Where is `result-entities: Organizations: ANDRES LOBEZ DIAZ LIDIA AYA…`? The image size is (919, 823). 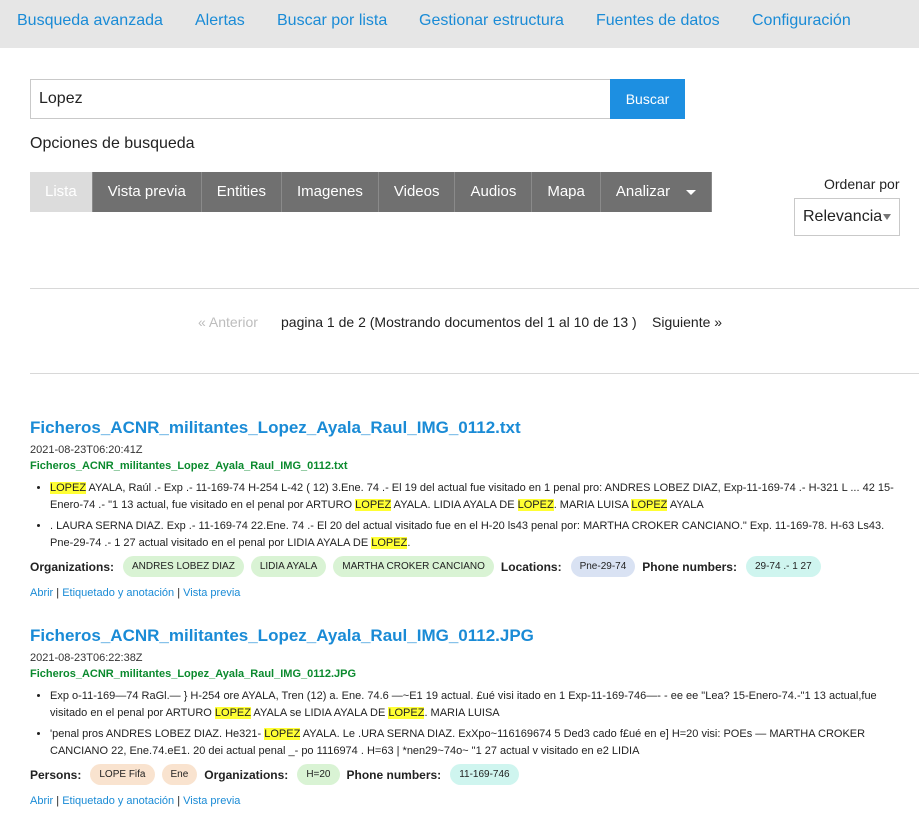 result-entities: Organizations: ANDRES LOBEZ DIAZ LIDIA AYA… is located at coordinates (470, 566).